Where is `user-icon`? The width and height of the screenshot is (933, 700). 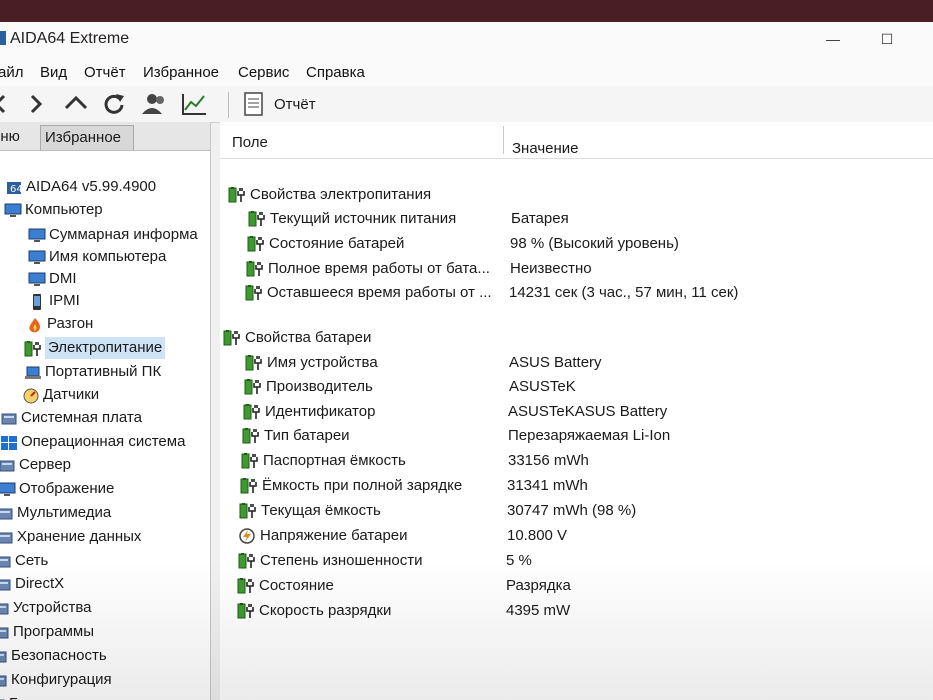
user-icon is located at coordinates (154, 104).